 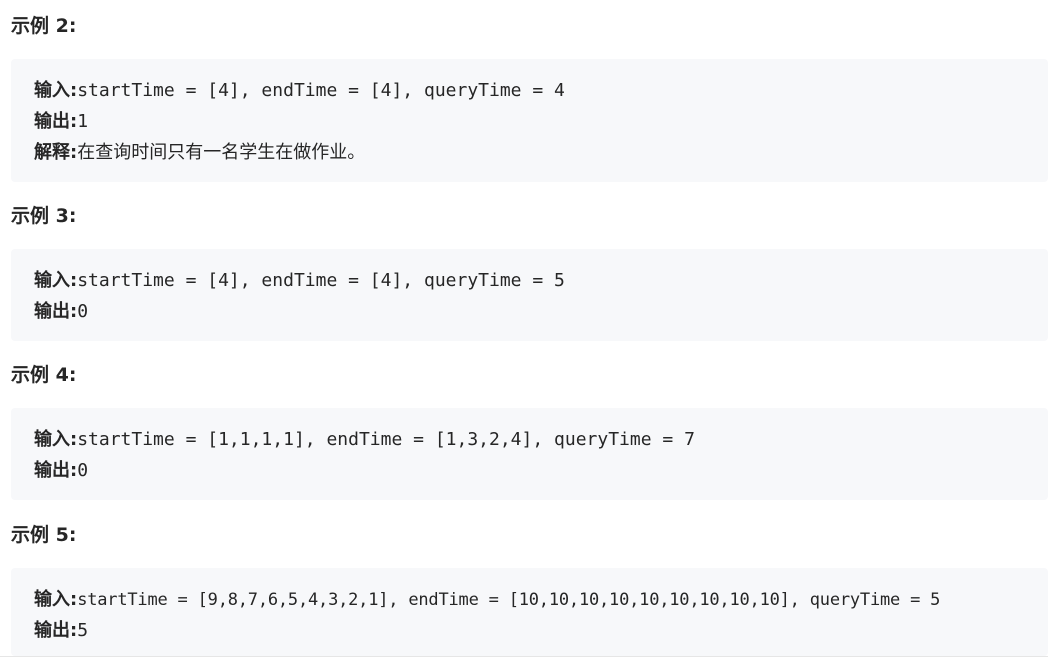 What do you see at coordinates (83, 630) in the screenshot?
I see `output-value: 5` at bounding box center [83, 630].